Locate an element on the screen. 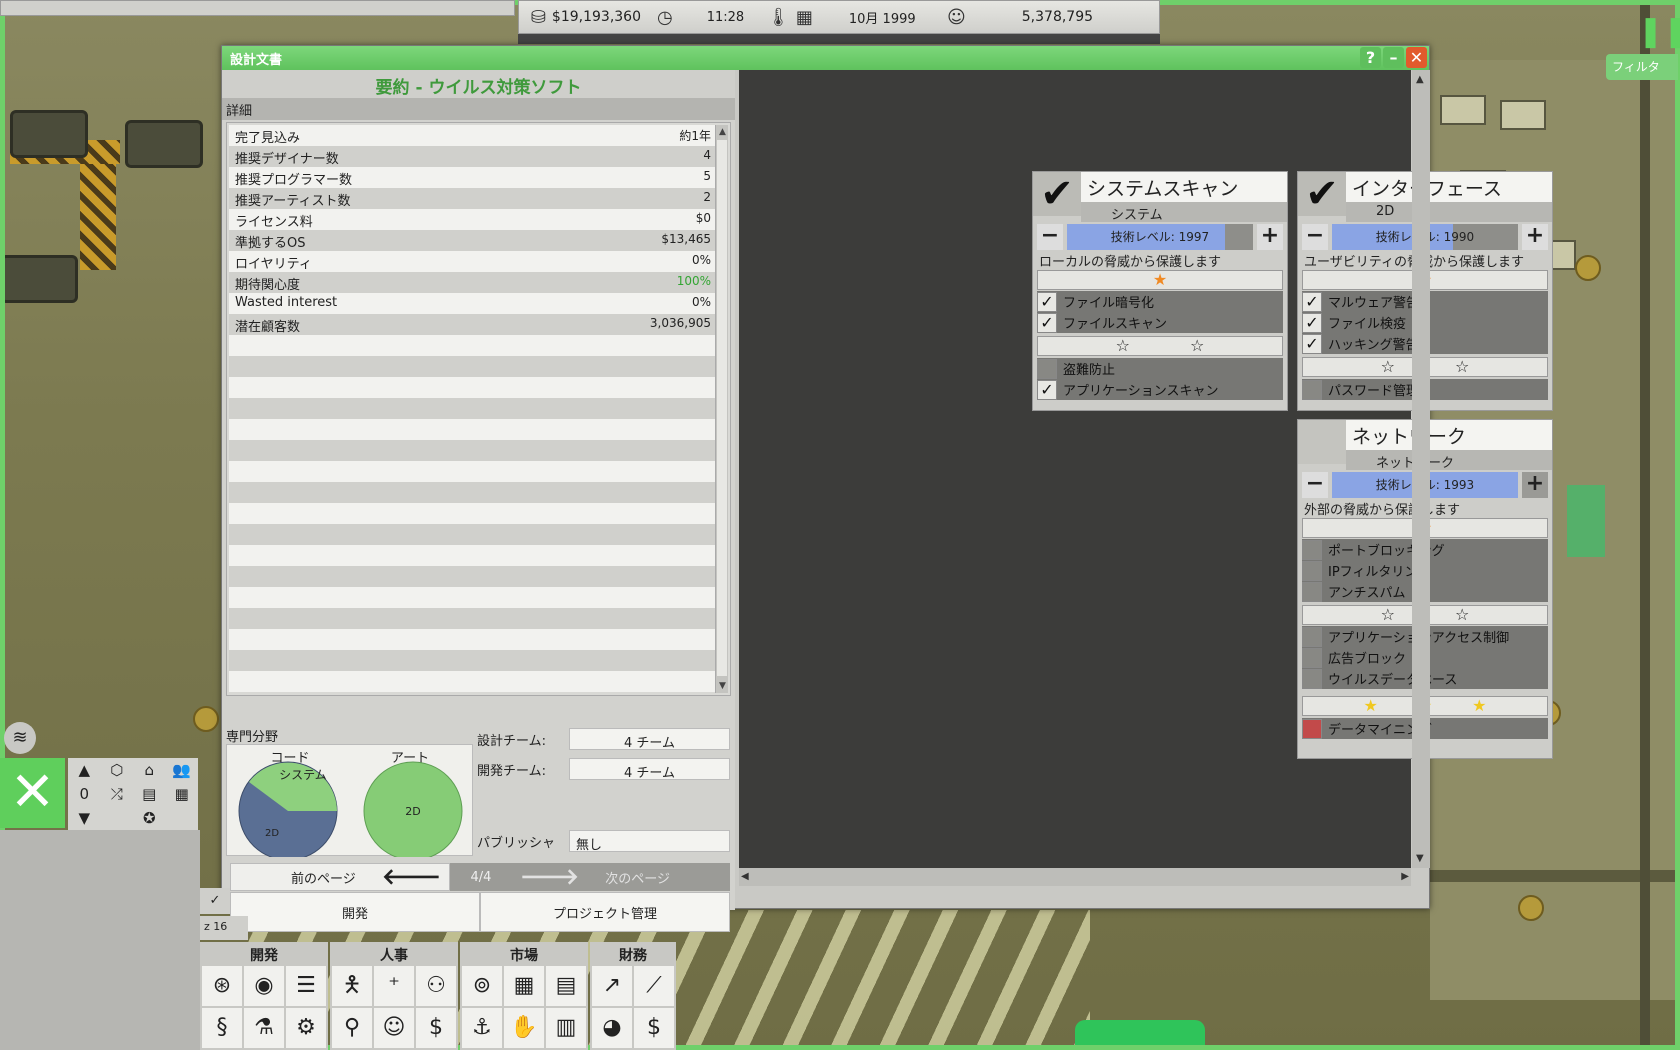 The height and width of the screenshot is (1050, 1680). flask-icon: ⚗ is located at coordinates (264, 1028).